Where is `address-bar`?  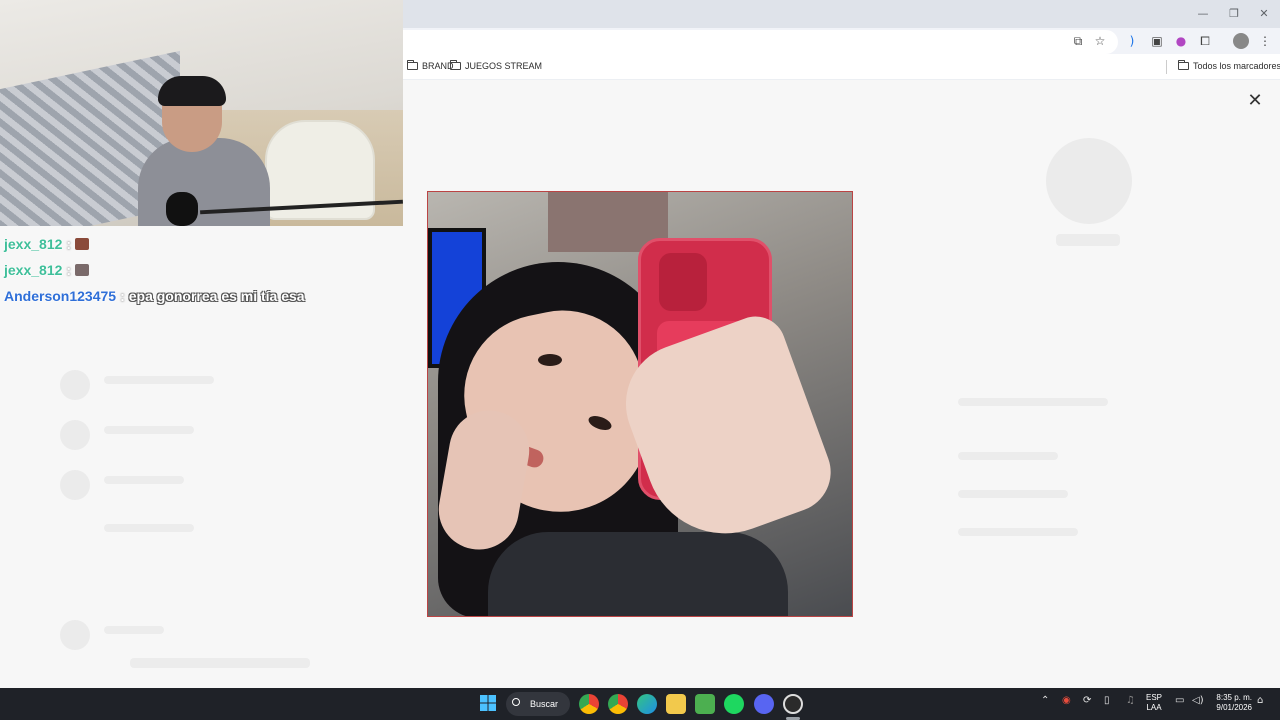
address-bar is located at coordinates (760, 42).